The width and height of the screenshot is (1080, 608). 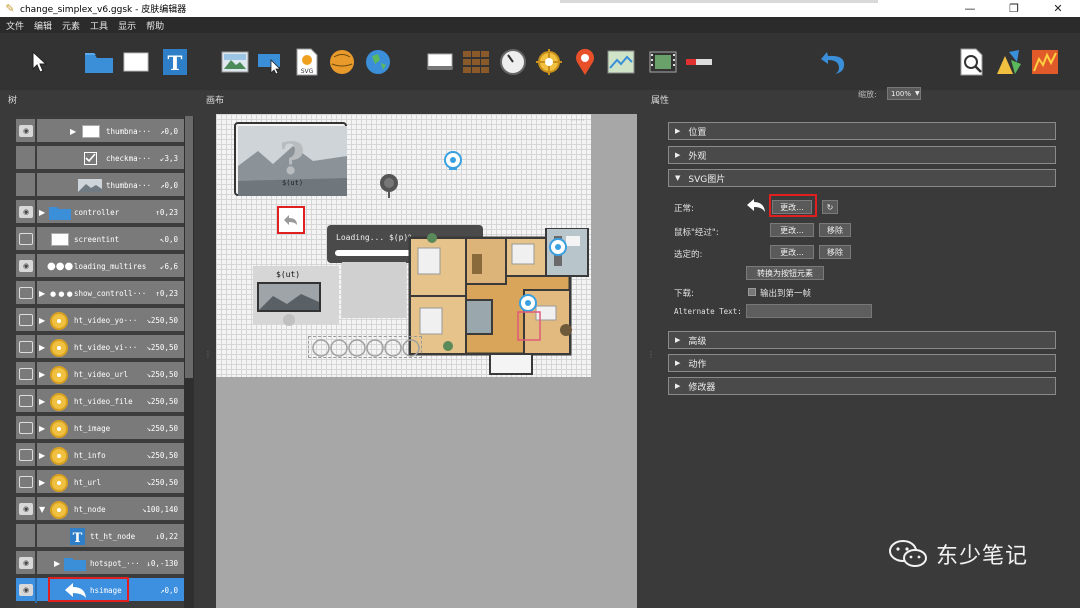 I want to click on close-button: ✕, so click(x=1058, y=8).